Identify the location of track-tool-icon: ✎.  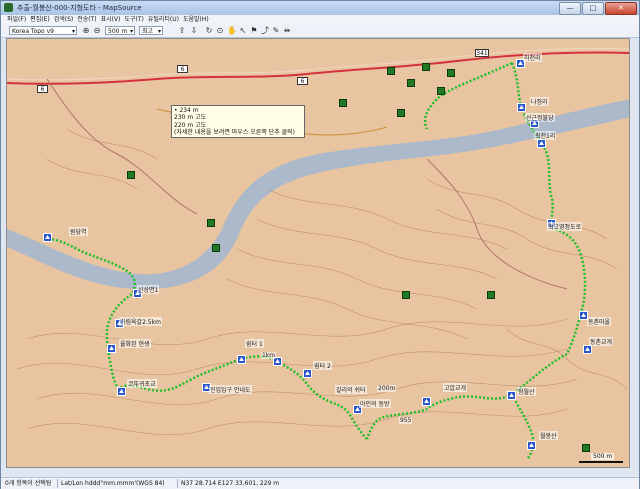
(276, 31).